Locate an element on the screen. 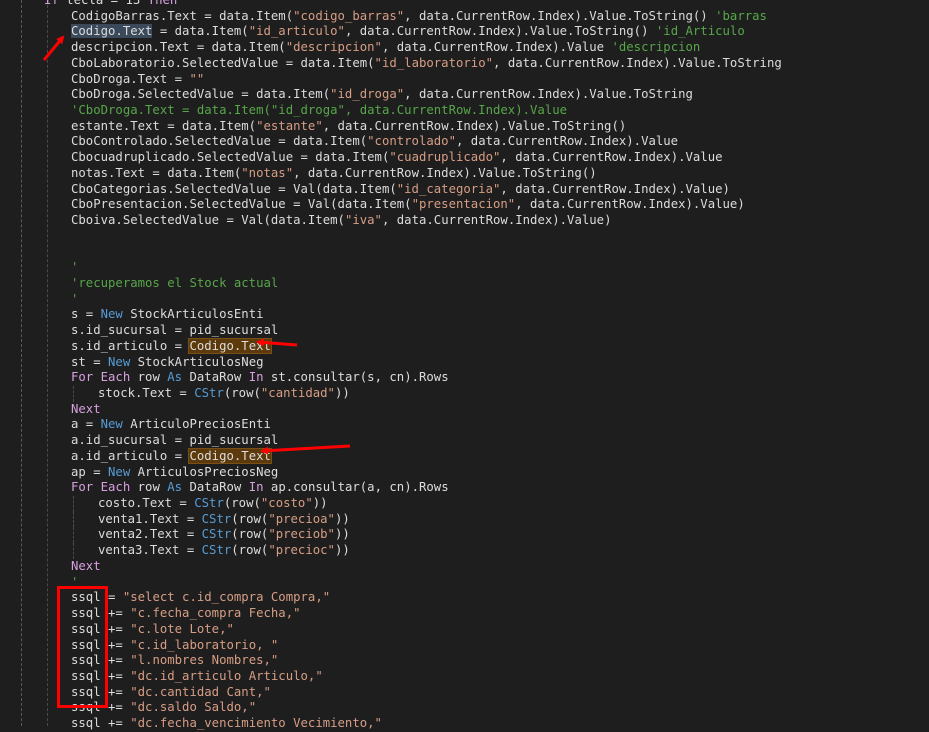 Image resolution: width=929 pixels, height=732 pixels. code-line: st = New StockArticulosNeg is located at coordinates (167, 363).